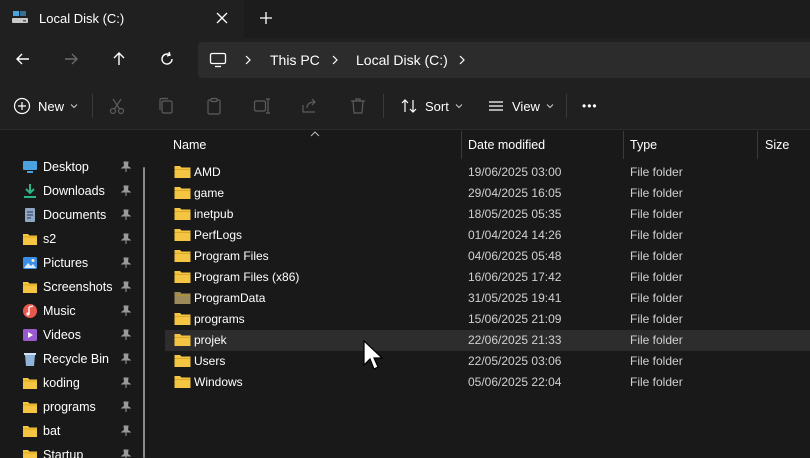 This screenshot has width=810, height=458. I want to click on sidebar-item-programs: programs, so click(70, 407).